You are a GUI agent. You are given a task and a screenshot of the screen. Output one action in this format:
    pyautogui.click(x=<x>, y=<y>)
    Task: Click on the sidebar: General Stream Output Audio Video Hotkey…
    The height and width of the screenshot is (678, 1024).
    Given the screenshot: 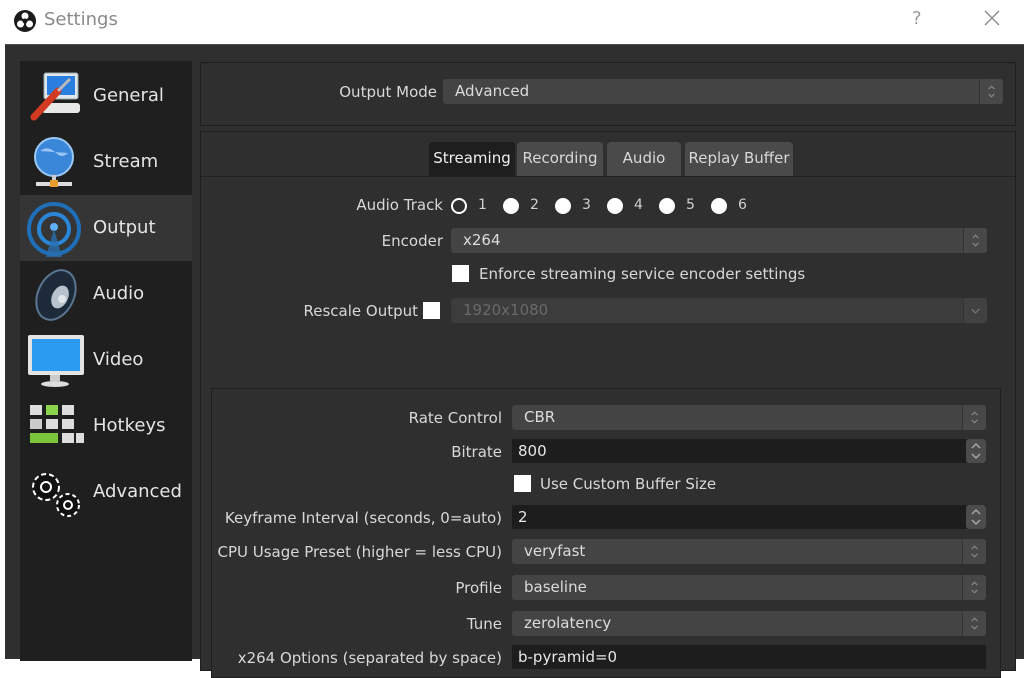 What is the action you would take?
    pyautogui.click(x=106, y=361)
    